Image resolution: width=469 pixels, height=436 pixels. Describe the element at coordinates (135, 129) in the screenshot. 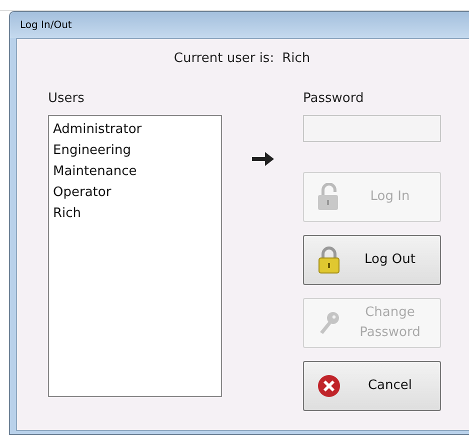

I see `user-item: Administrator` at that location.